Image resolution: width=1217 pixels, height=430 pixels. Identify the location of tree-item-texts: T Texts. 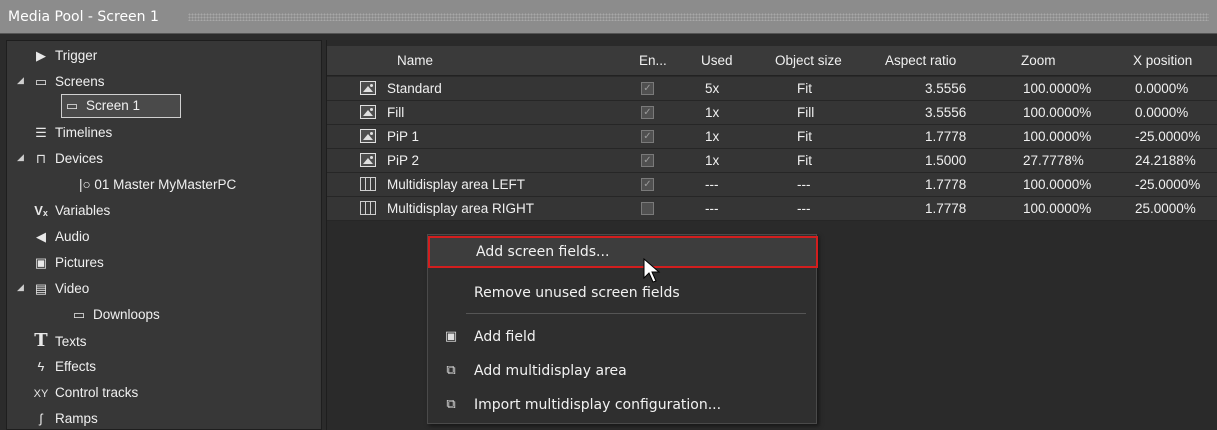
(58, 341).